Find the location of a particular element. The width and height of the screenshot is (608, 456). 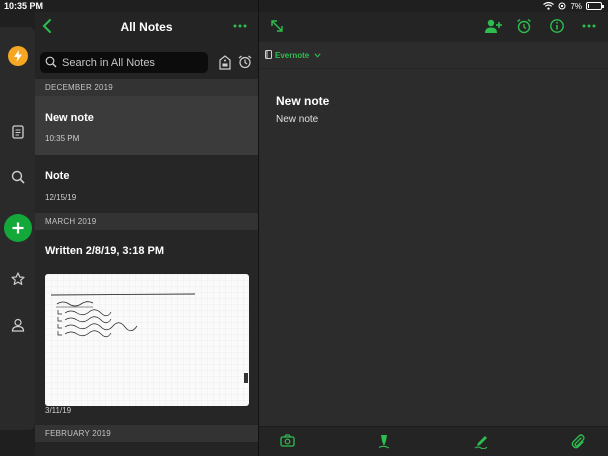

editor-more-button is located at coordinates (590, 27).